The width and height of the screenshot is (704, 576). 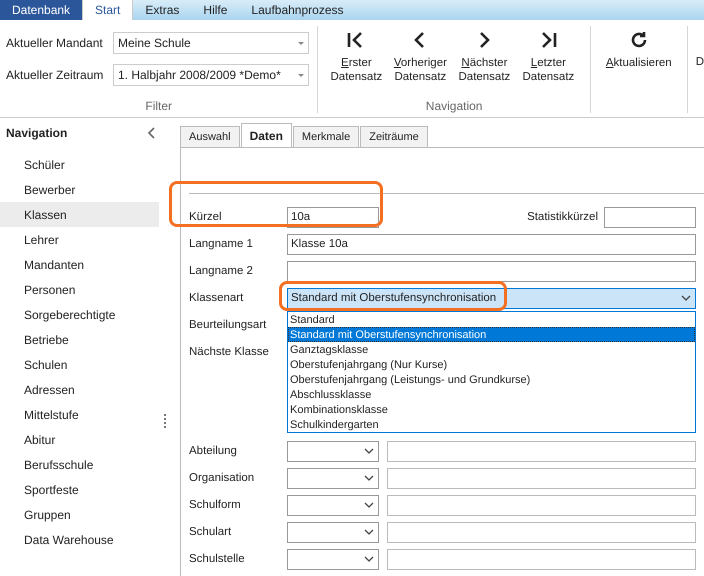 What do you see at coordinates (326, 136) in the screenshot?
I see `form-tab: Merkmale` at bounding box center [326, 136].